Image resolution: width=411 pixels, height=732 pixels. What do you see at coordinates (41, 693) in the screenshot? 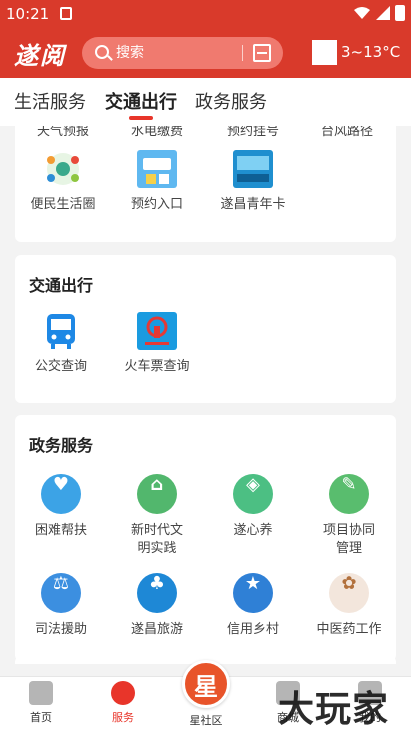
I see `home-icon` at bounding box center [41, 693].